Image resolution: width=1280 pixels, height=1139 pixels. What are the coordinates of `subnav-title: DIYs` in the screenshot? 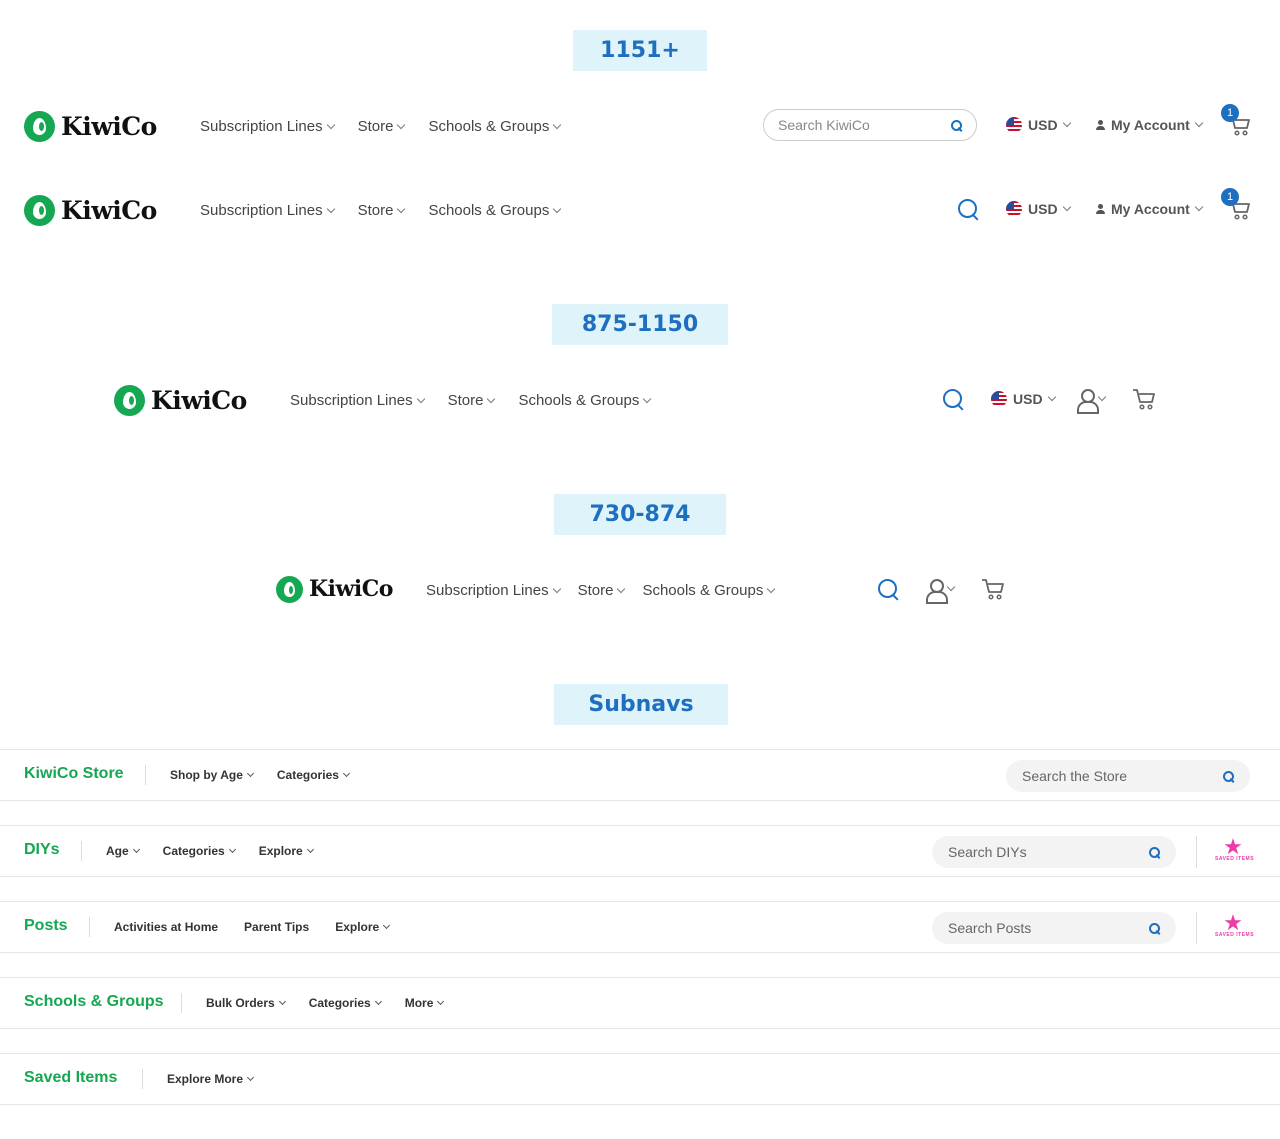 It's located at (42, 850).